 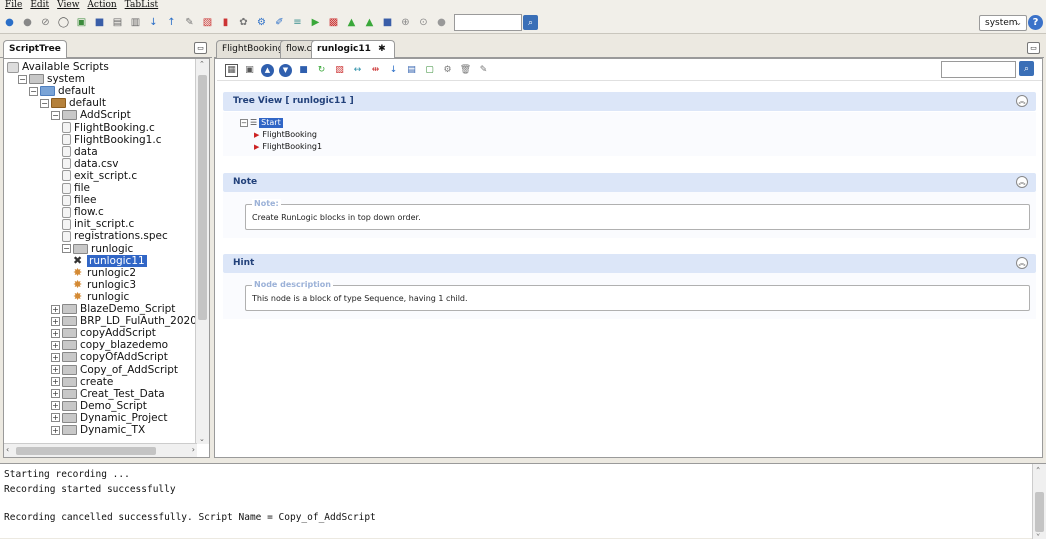 I want to click on tree-item: + copy_blazedemo, so click(x=109, y=345).